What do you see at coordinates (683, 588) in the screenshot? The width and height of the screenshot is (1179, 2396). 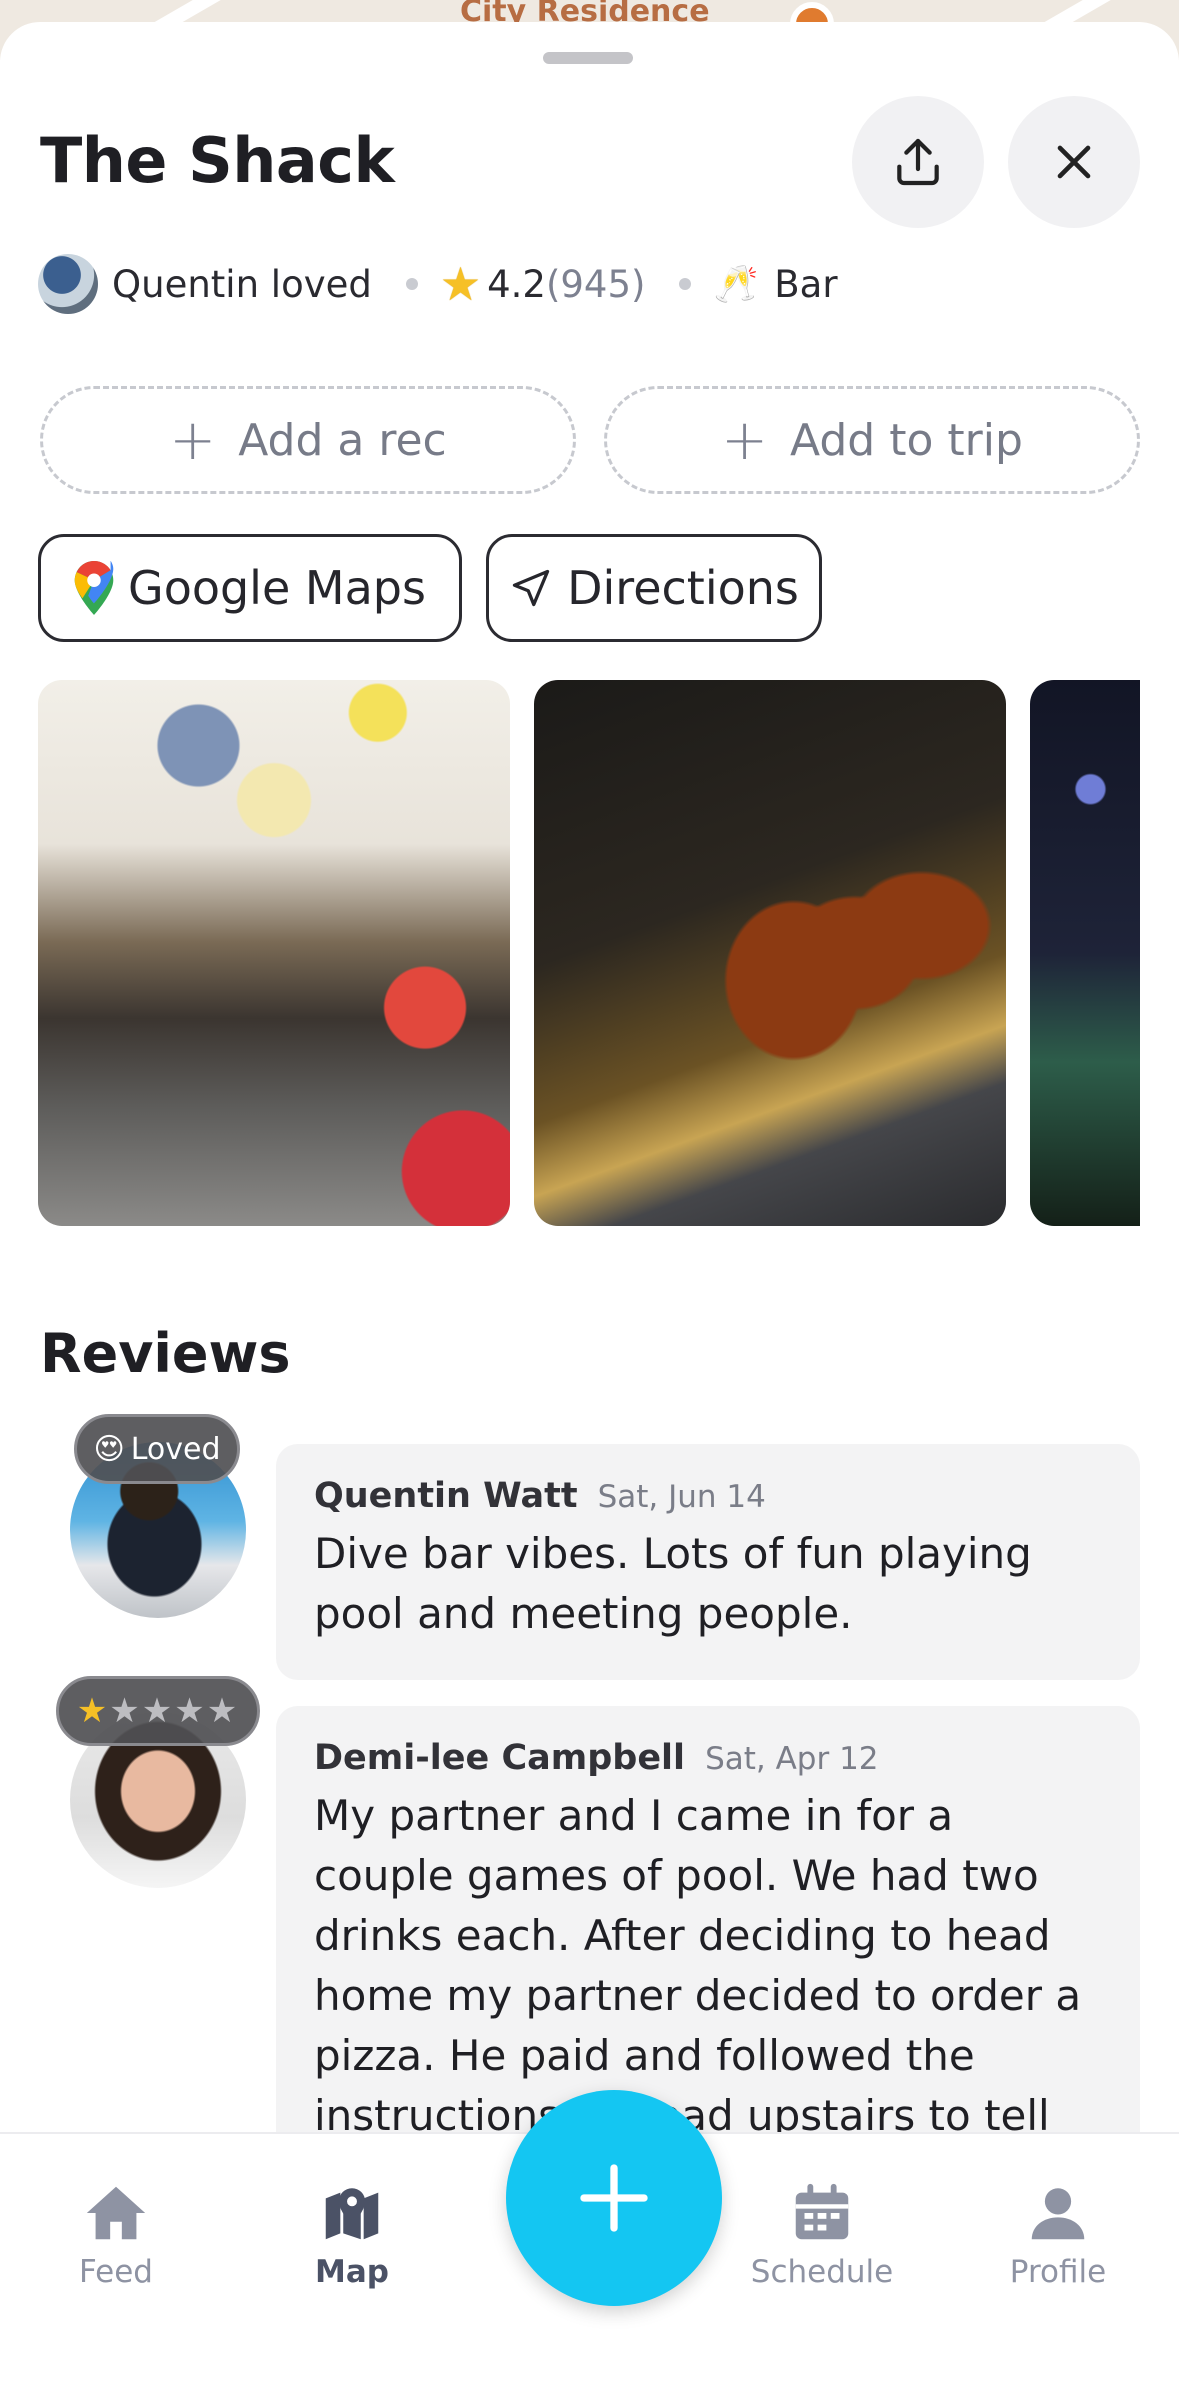 I see `directions-label: Directions` at bounding box center [683, 588].